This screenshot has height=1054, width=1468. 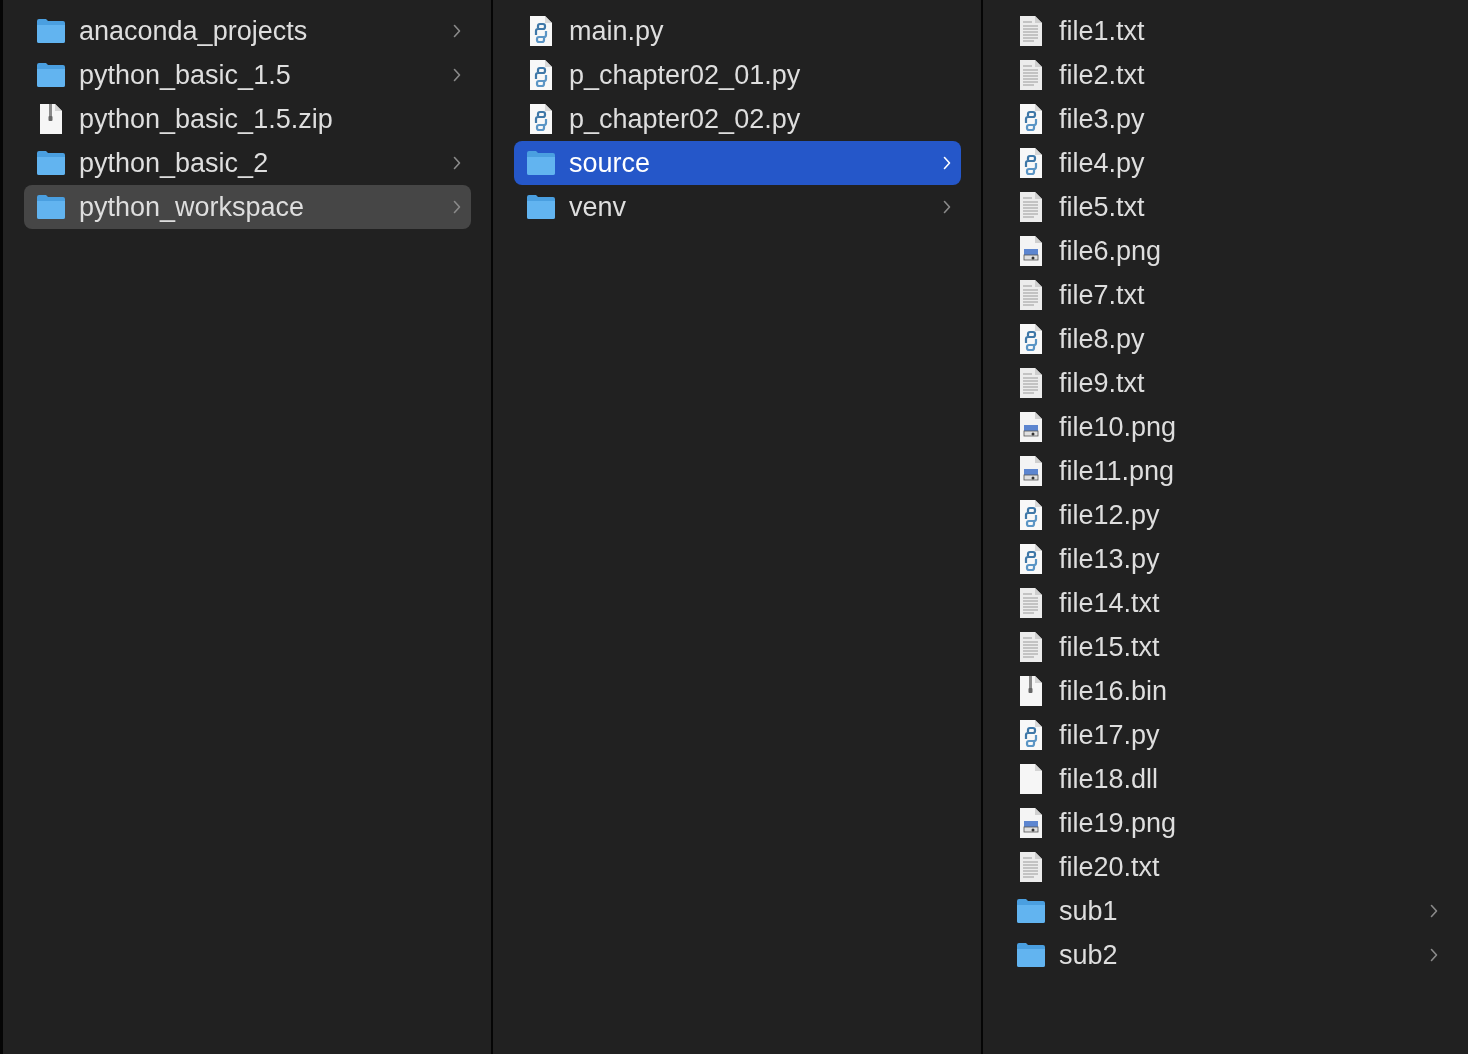 What do you see at coordinates (185, 75) in the screenshot?
I see `file-name: python_basic_1.5` at bounding box center [185, 75].